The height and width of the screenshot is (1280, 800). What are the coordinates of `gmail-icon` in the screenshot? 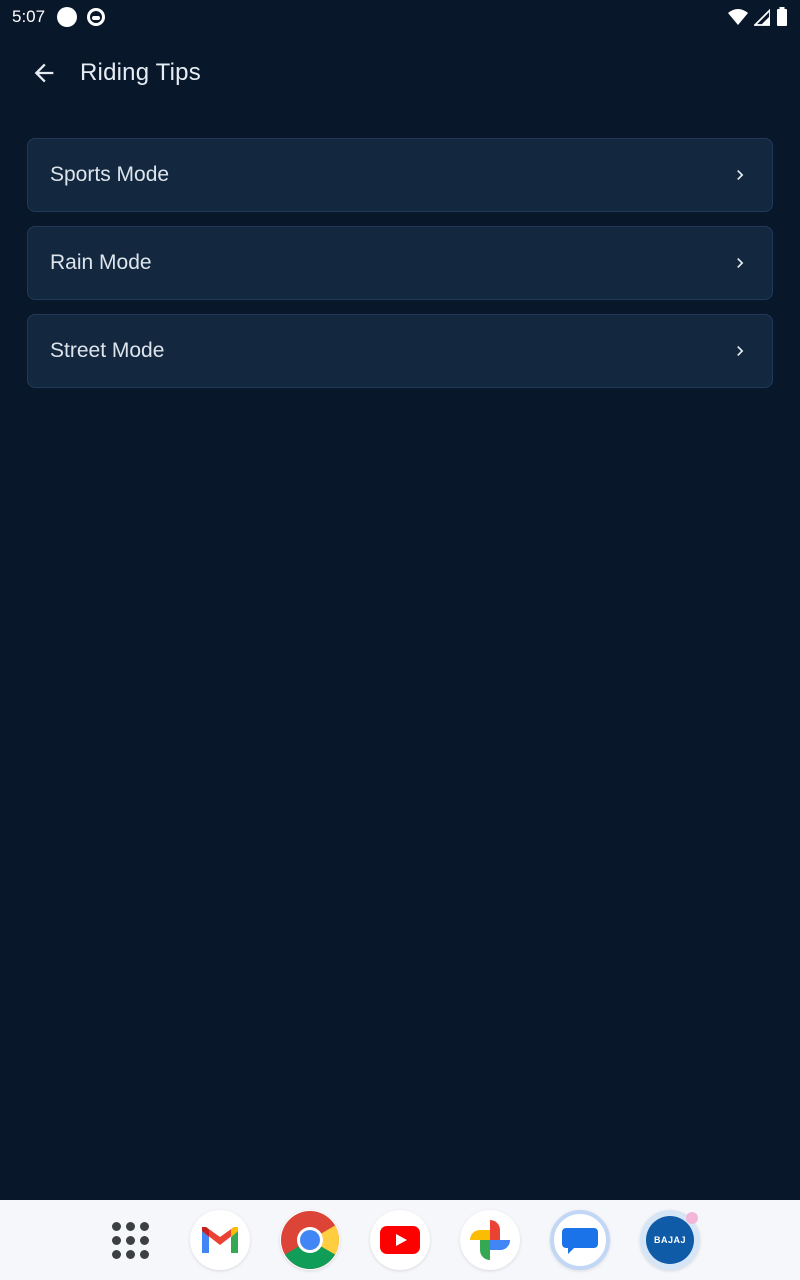 It's located at (220, 1240).